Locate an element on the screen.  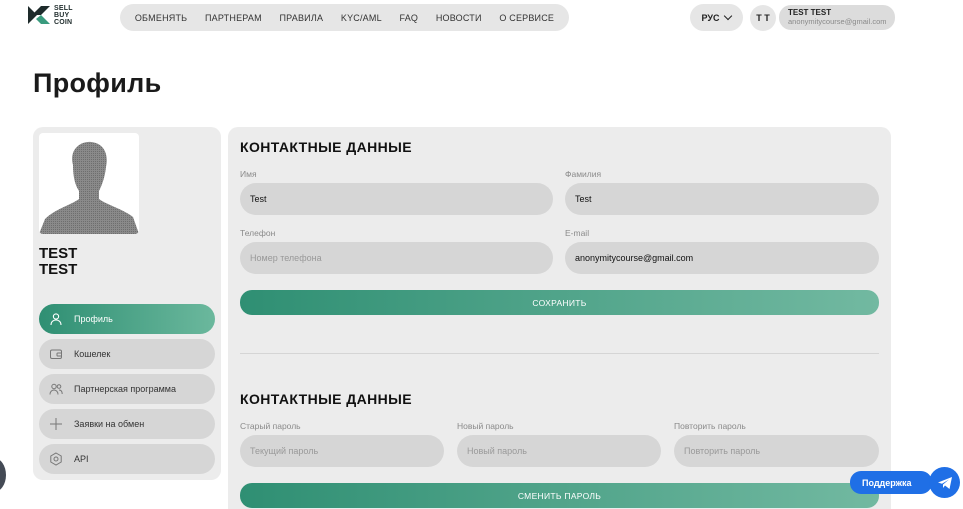
user-avatar: T T is located at coordinates (763, 18).